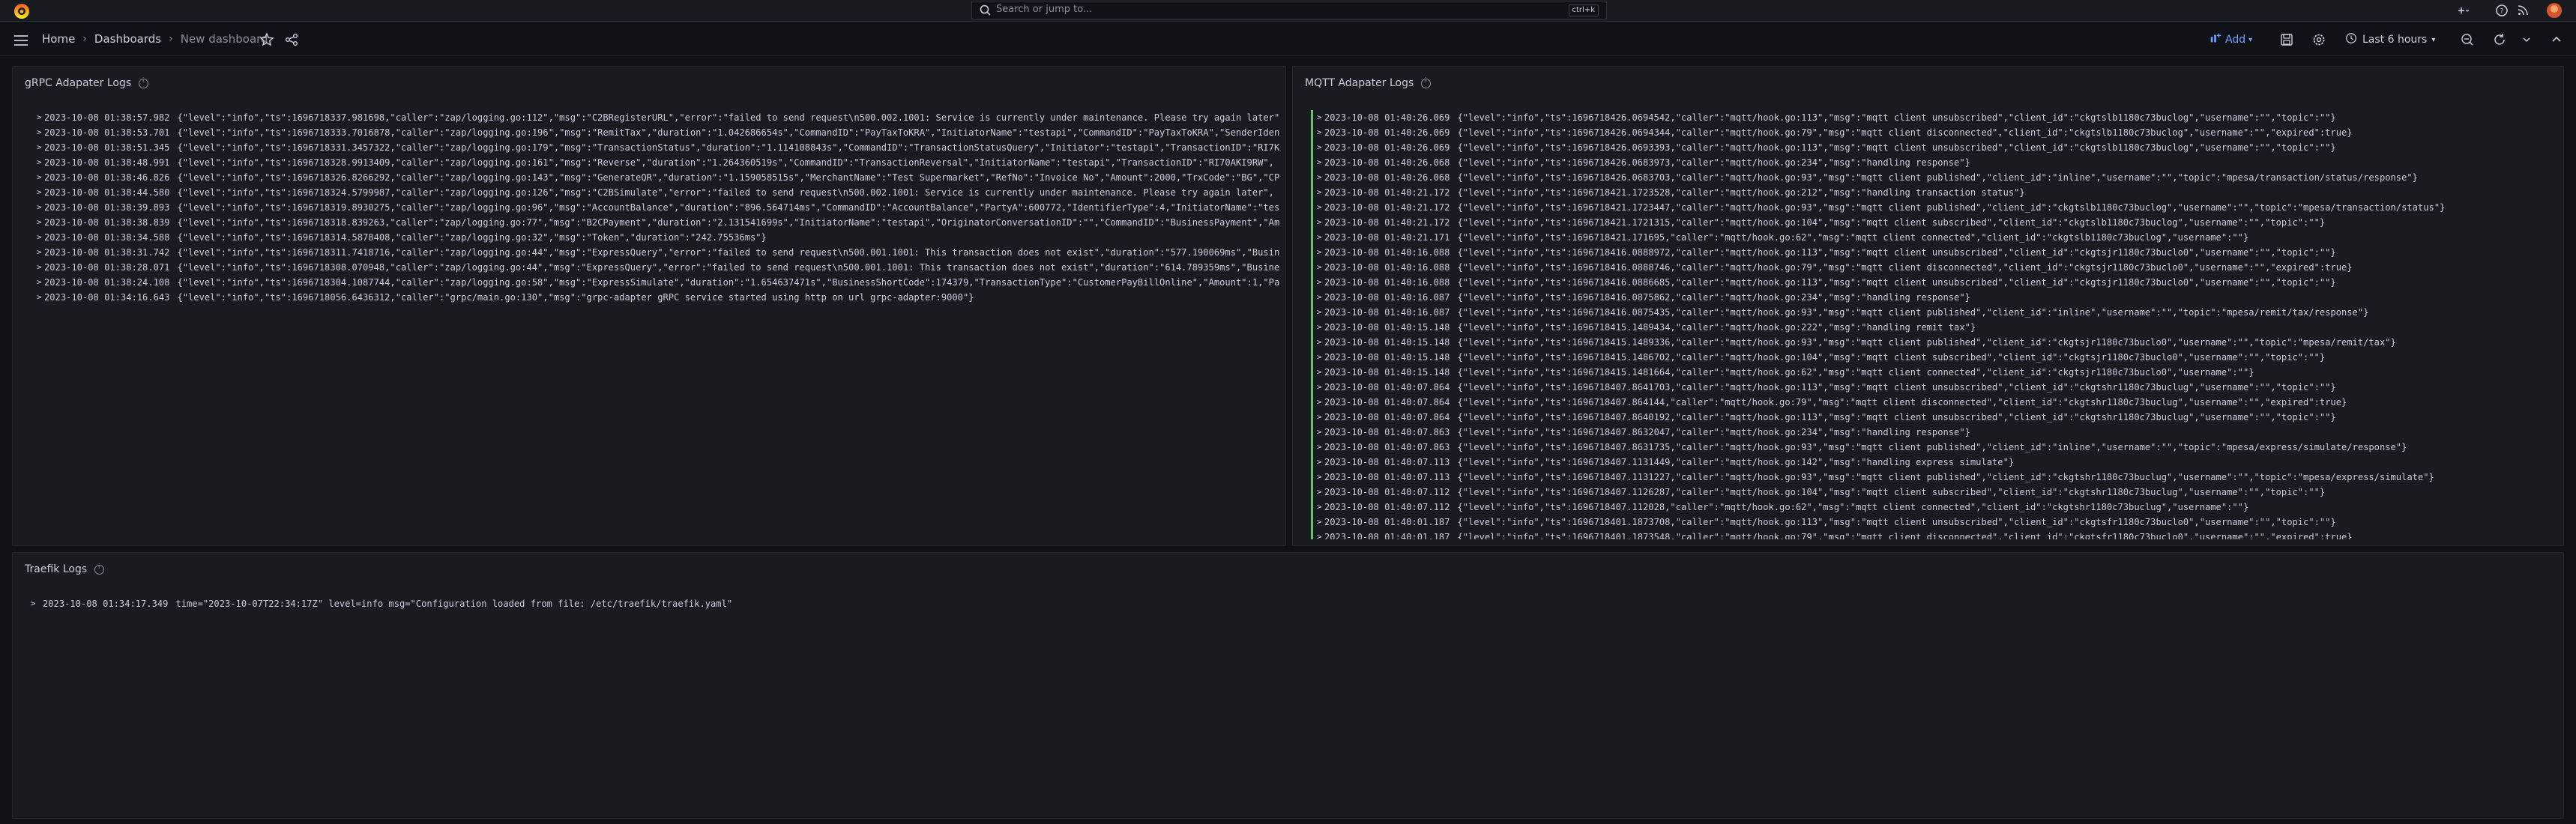  What do you see at coordinates (107, 223) in the screenshot?
I see `log-timestamp: 2023-10-08 01:38:38.839` at bounding box center [107, 223].